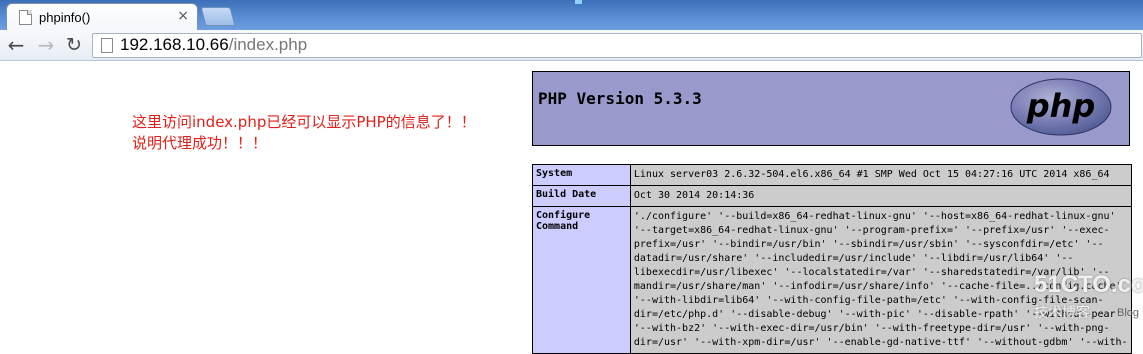 This screenshot has width=1143, height=354. I want to click on annotation-line-1: 这里访问index.php已经可以显示PHP的信息了！！, so click(304, 122).